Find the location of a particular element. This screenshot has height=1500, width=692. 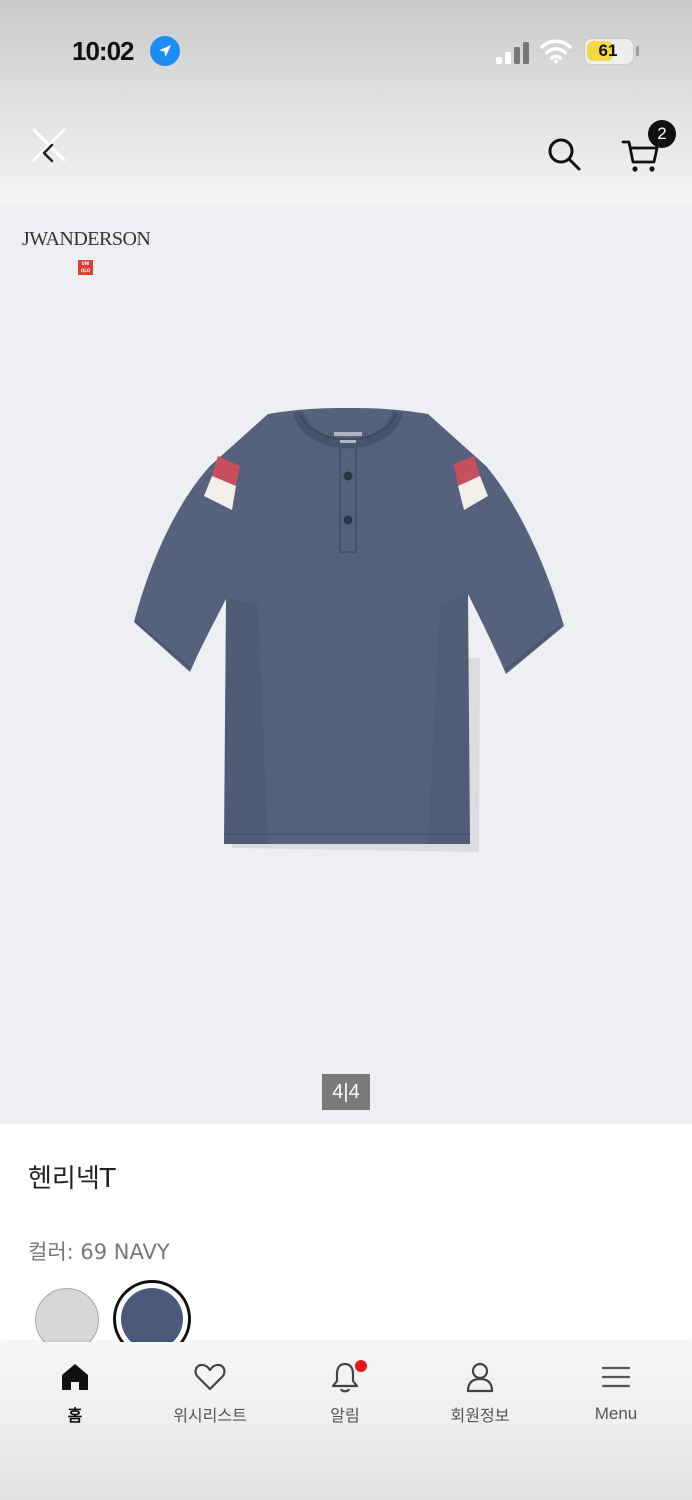

tab-wishlist-label: 위시리스트 is located at coordinates (210, 1415).